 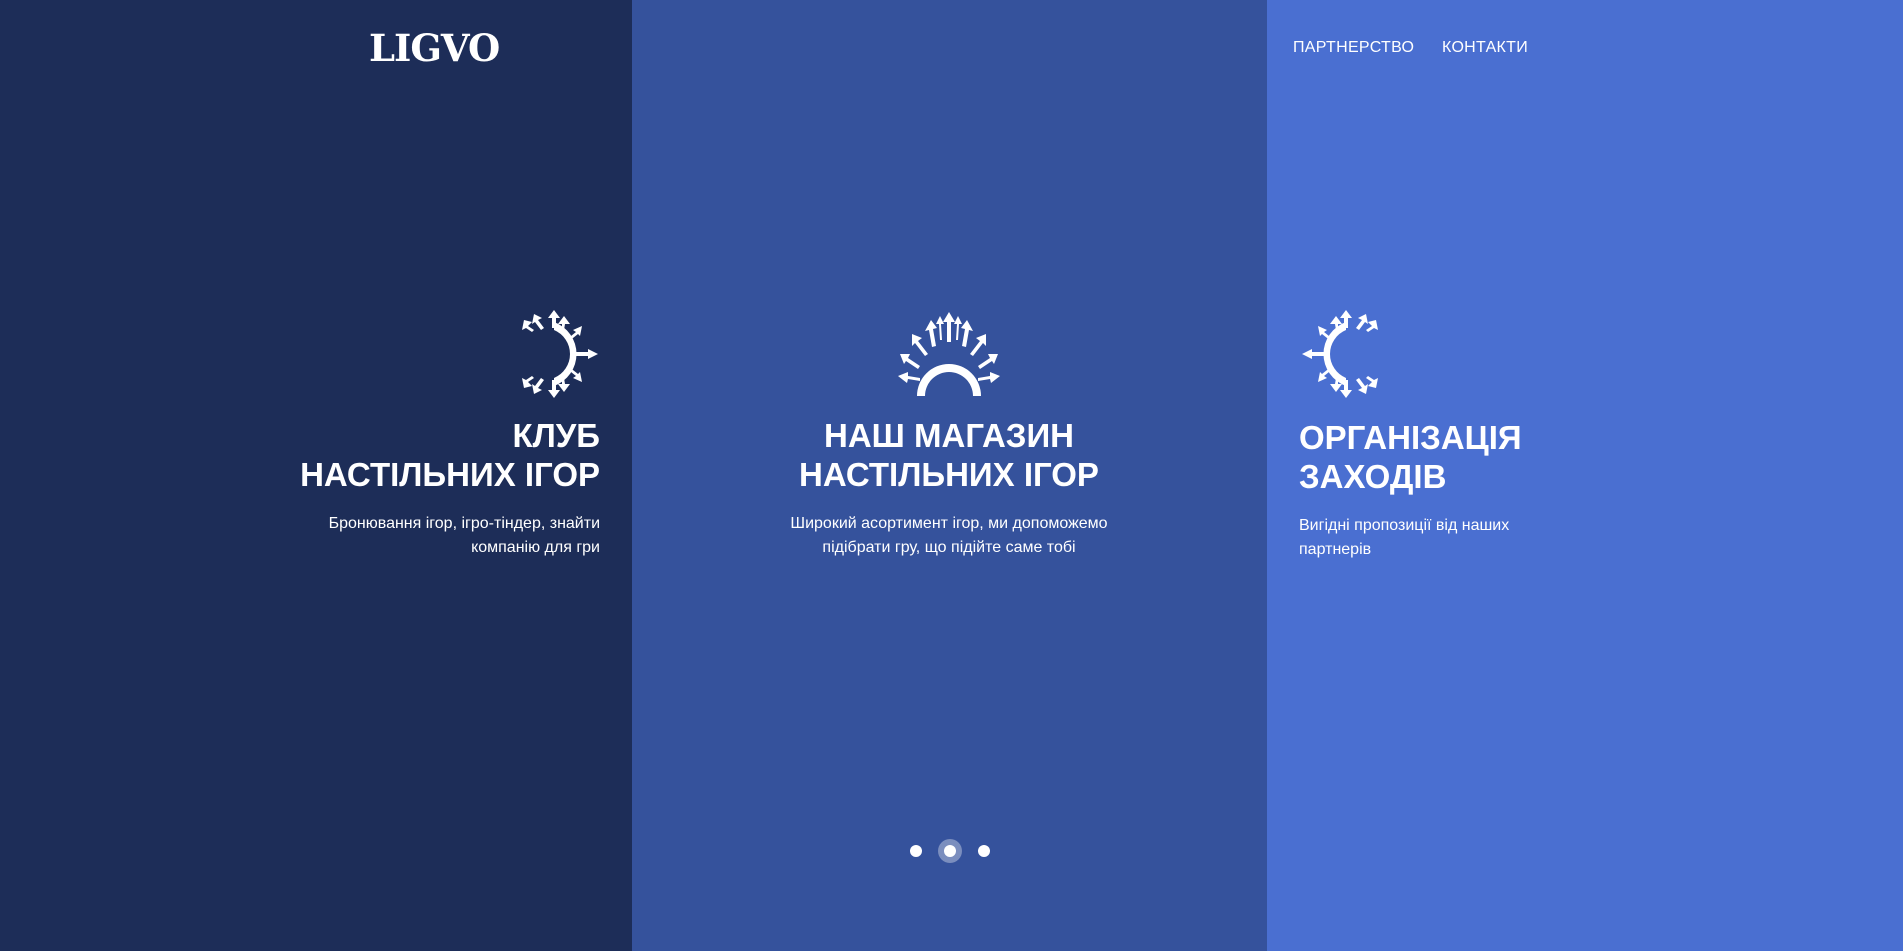 What do you see at coordinates (556, 435) in the screenshot?
I see `club-title-line1: КЛУБ` at bounding box center [556, 435].